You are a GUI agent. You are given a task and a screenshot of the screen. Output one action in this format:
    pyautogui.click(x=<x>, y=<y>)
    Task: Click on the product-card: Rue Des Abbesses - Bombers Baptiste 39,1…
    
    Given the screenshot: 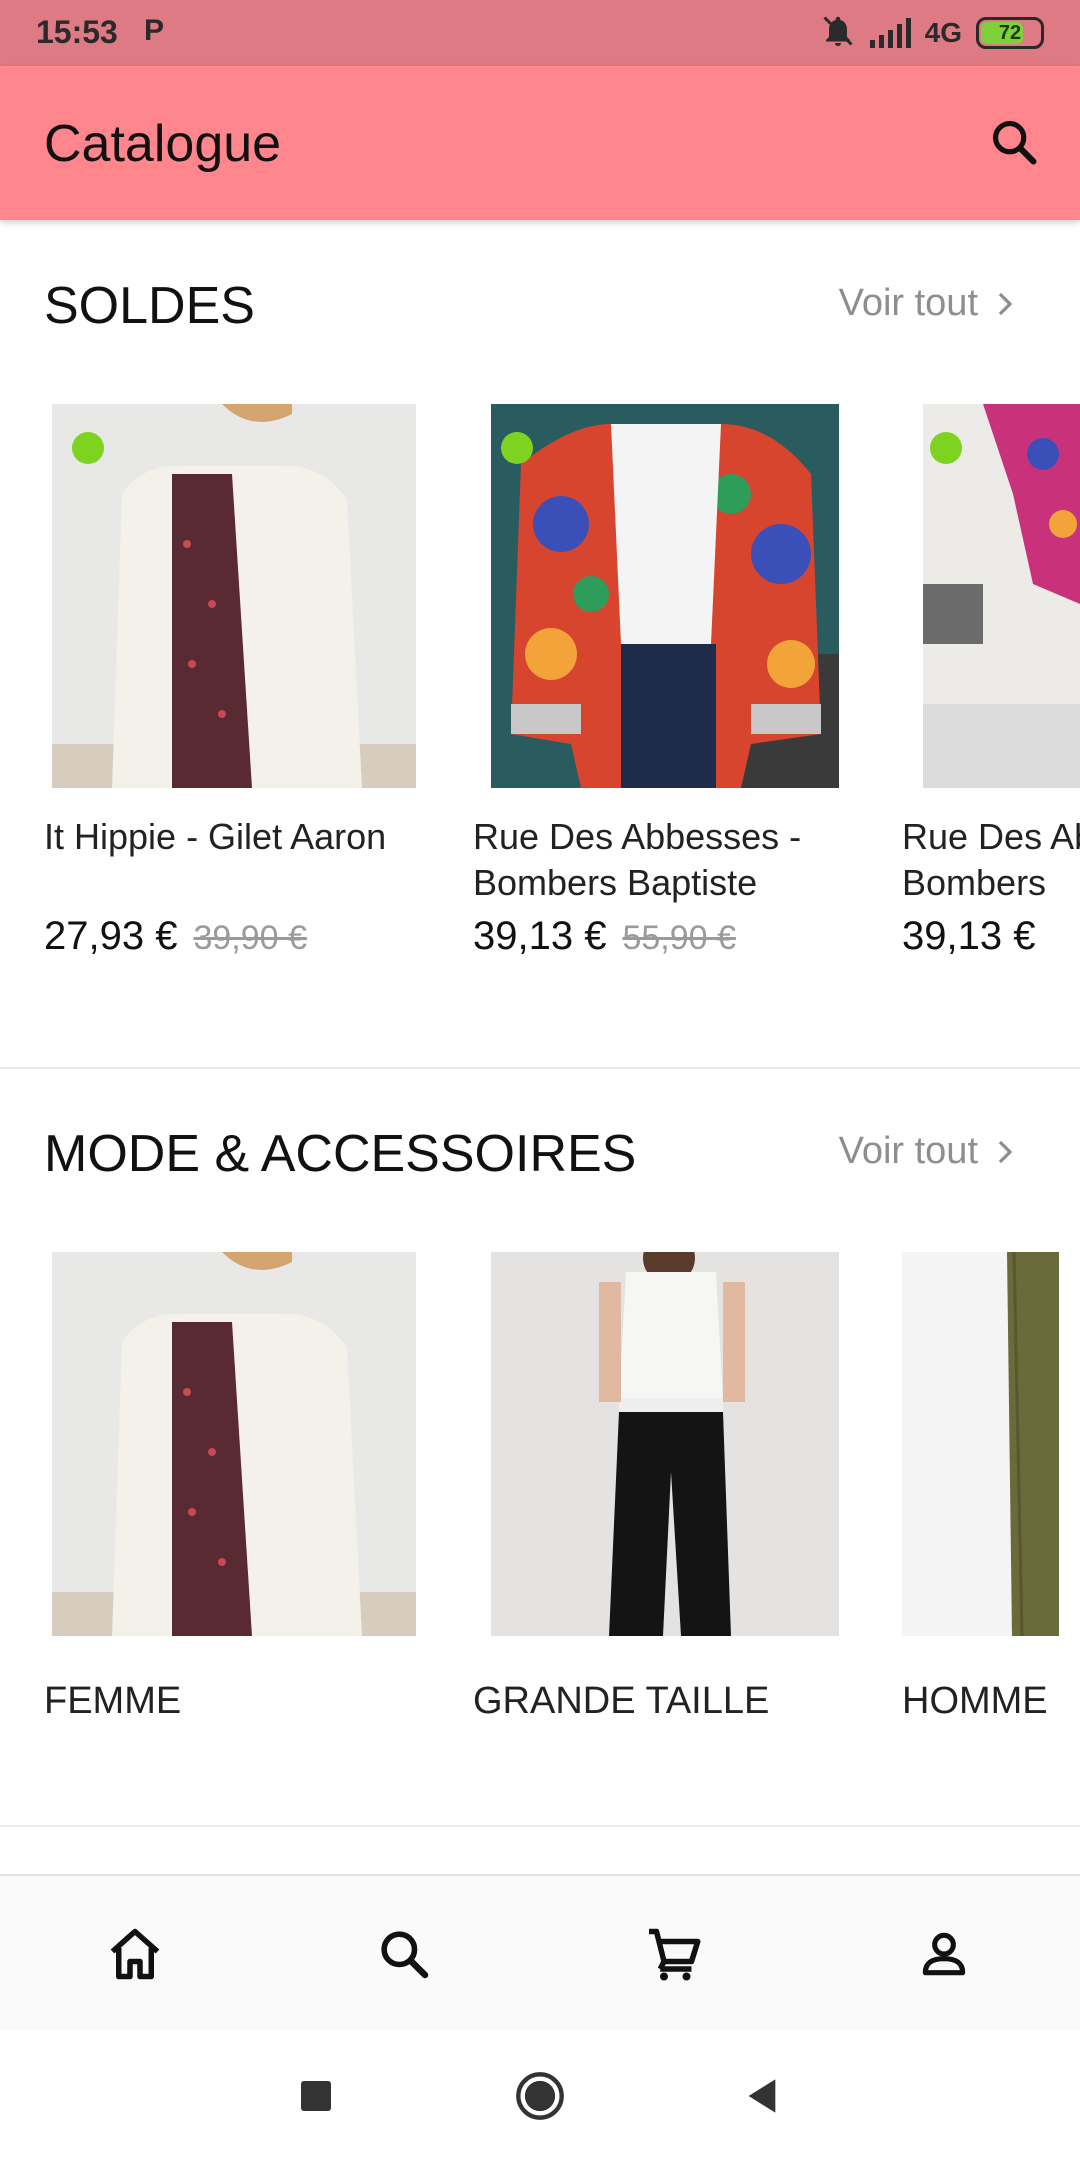 What is the action you would take?
    pyautogui.click(x=673, y=684)
    